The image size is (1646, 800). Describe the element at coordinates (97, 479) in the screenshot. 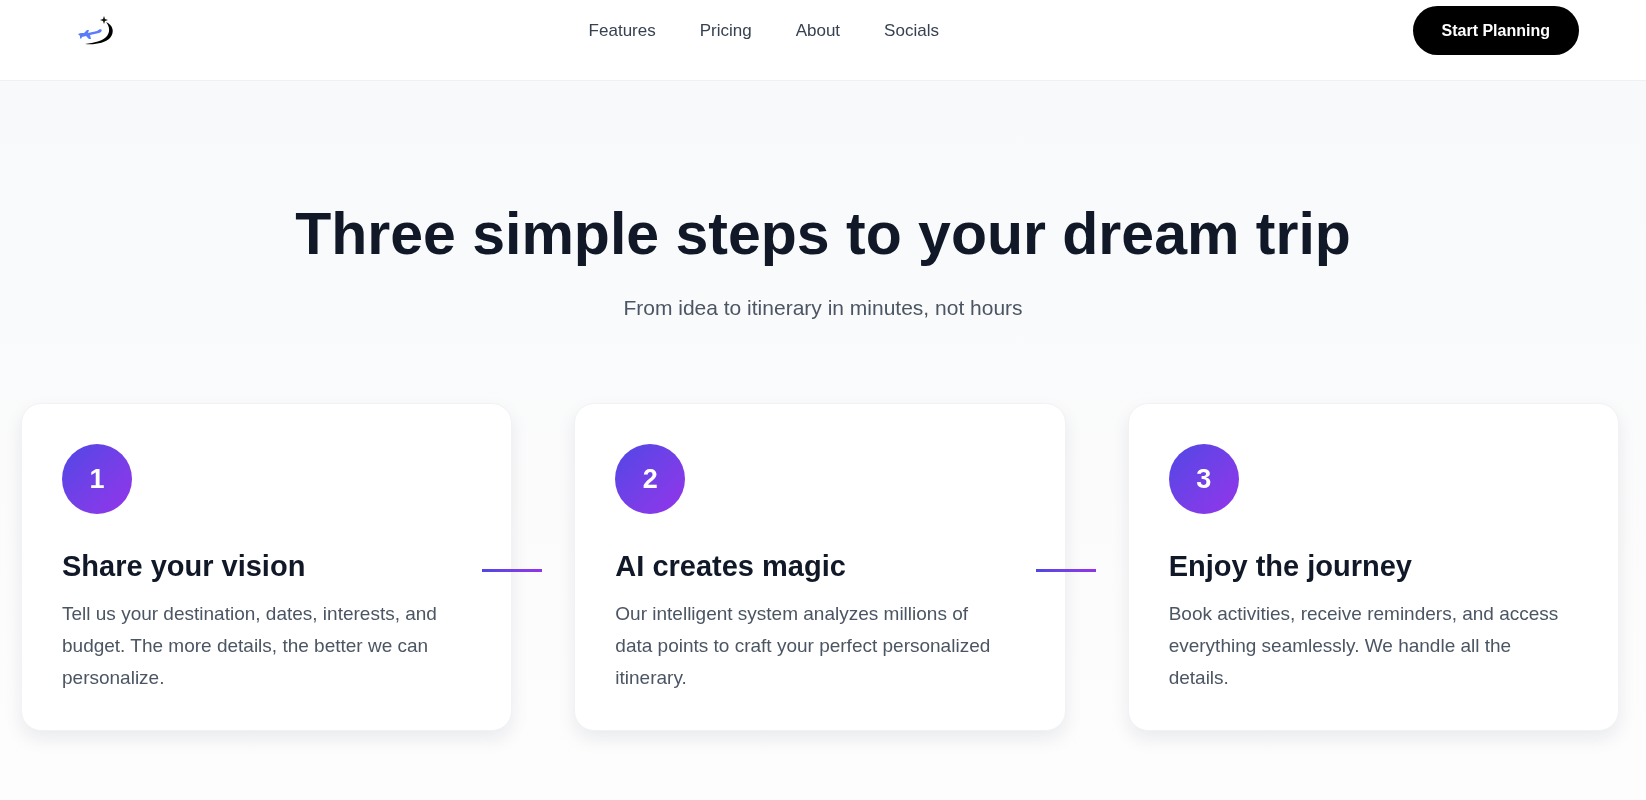

I see `step-number-badge: 1` at that location.